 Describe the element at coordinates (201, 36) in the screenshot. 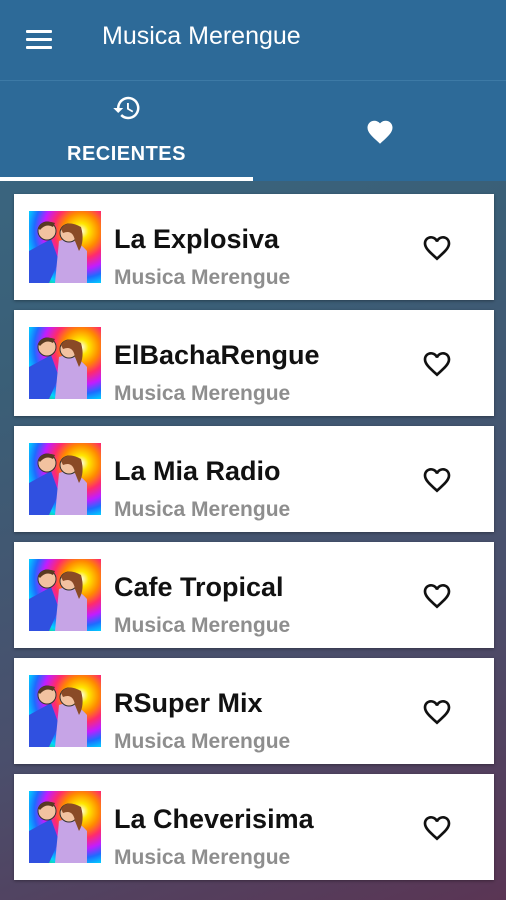

I see `app-title: Musica Merengue` at that location.